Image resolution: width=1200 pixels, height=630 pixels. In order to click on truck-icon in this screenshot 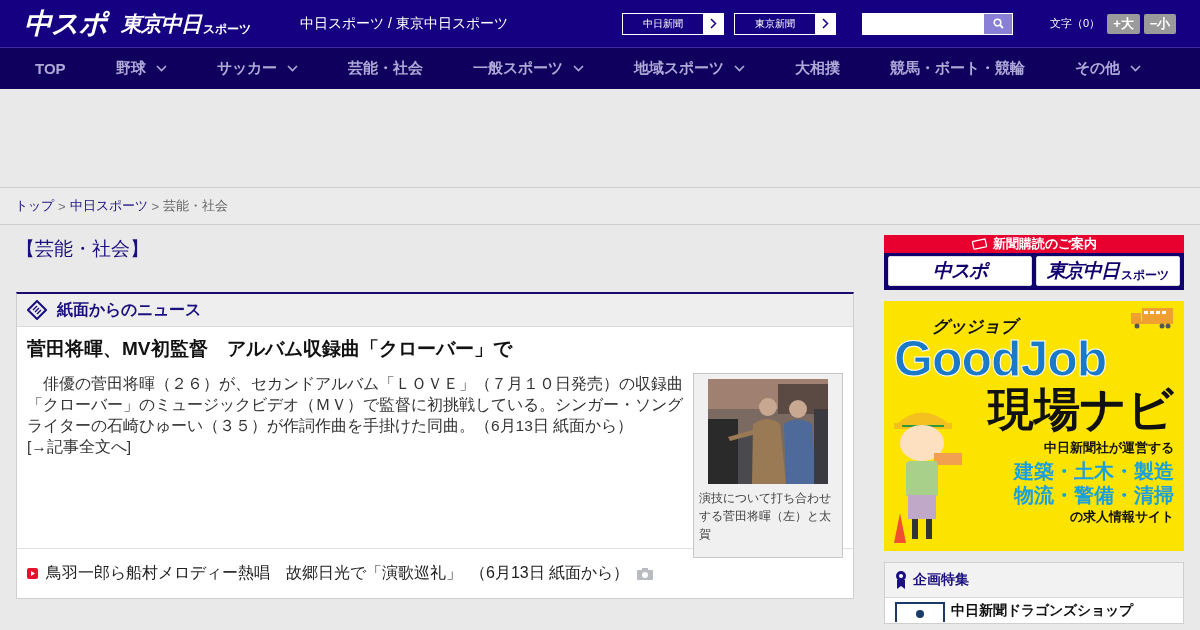, I will do `click(1152, 318)`.